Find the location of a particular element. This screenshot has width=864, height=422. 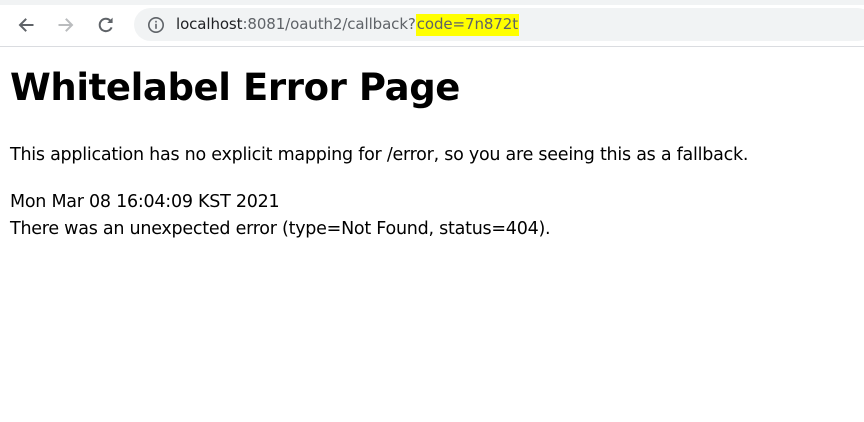

arrow-right-icon is located at coordinates (66, 25).